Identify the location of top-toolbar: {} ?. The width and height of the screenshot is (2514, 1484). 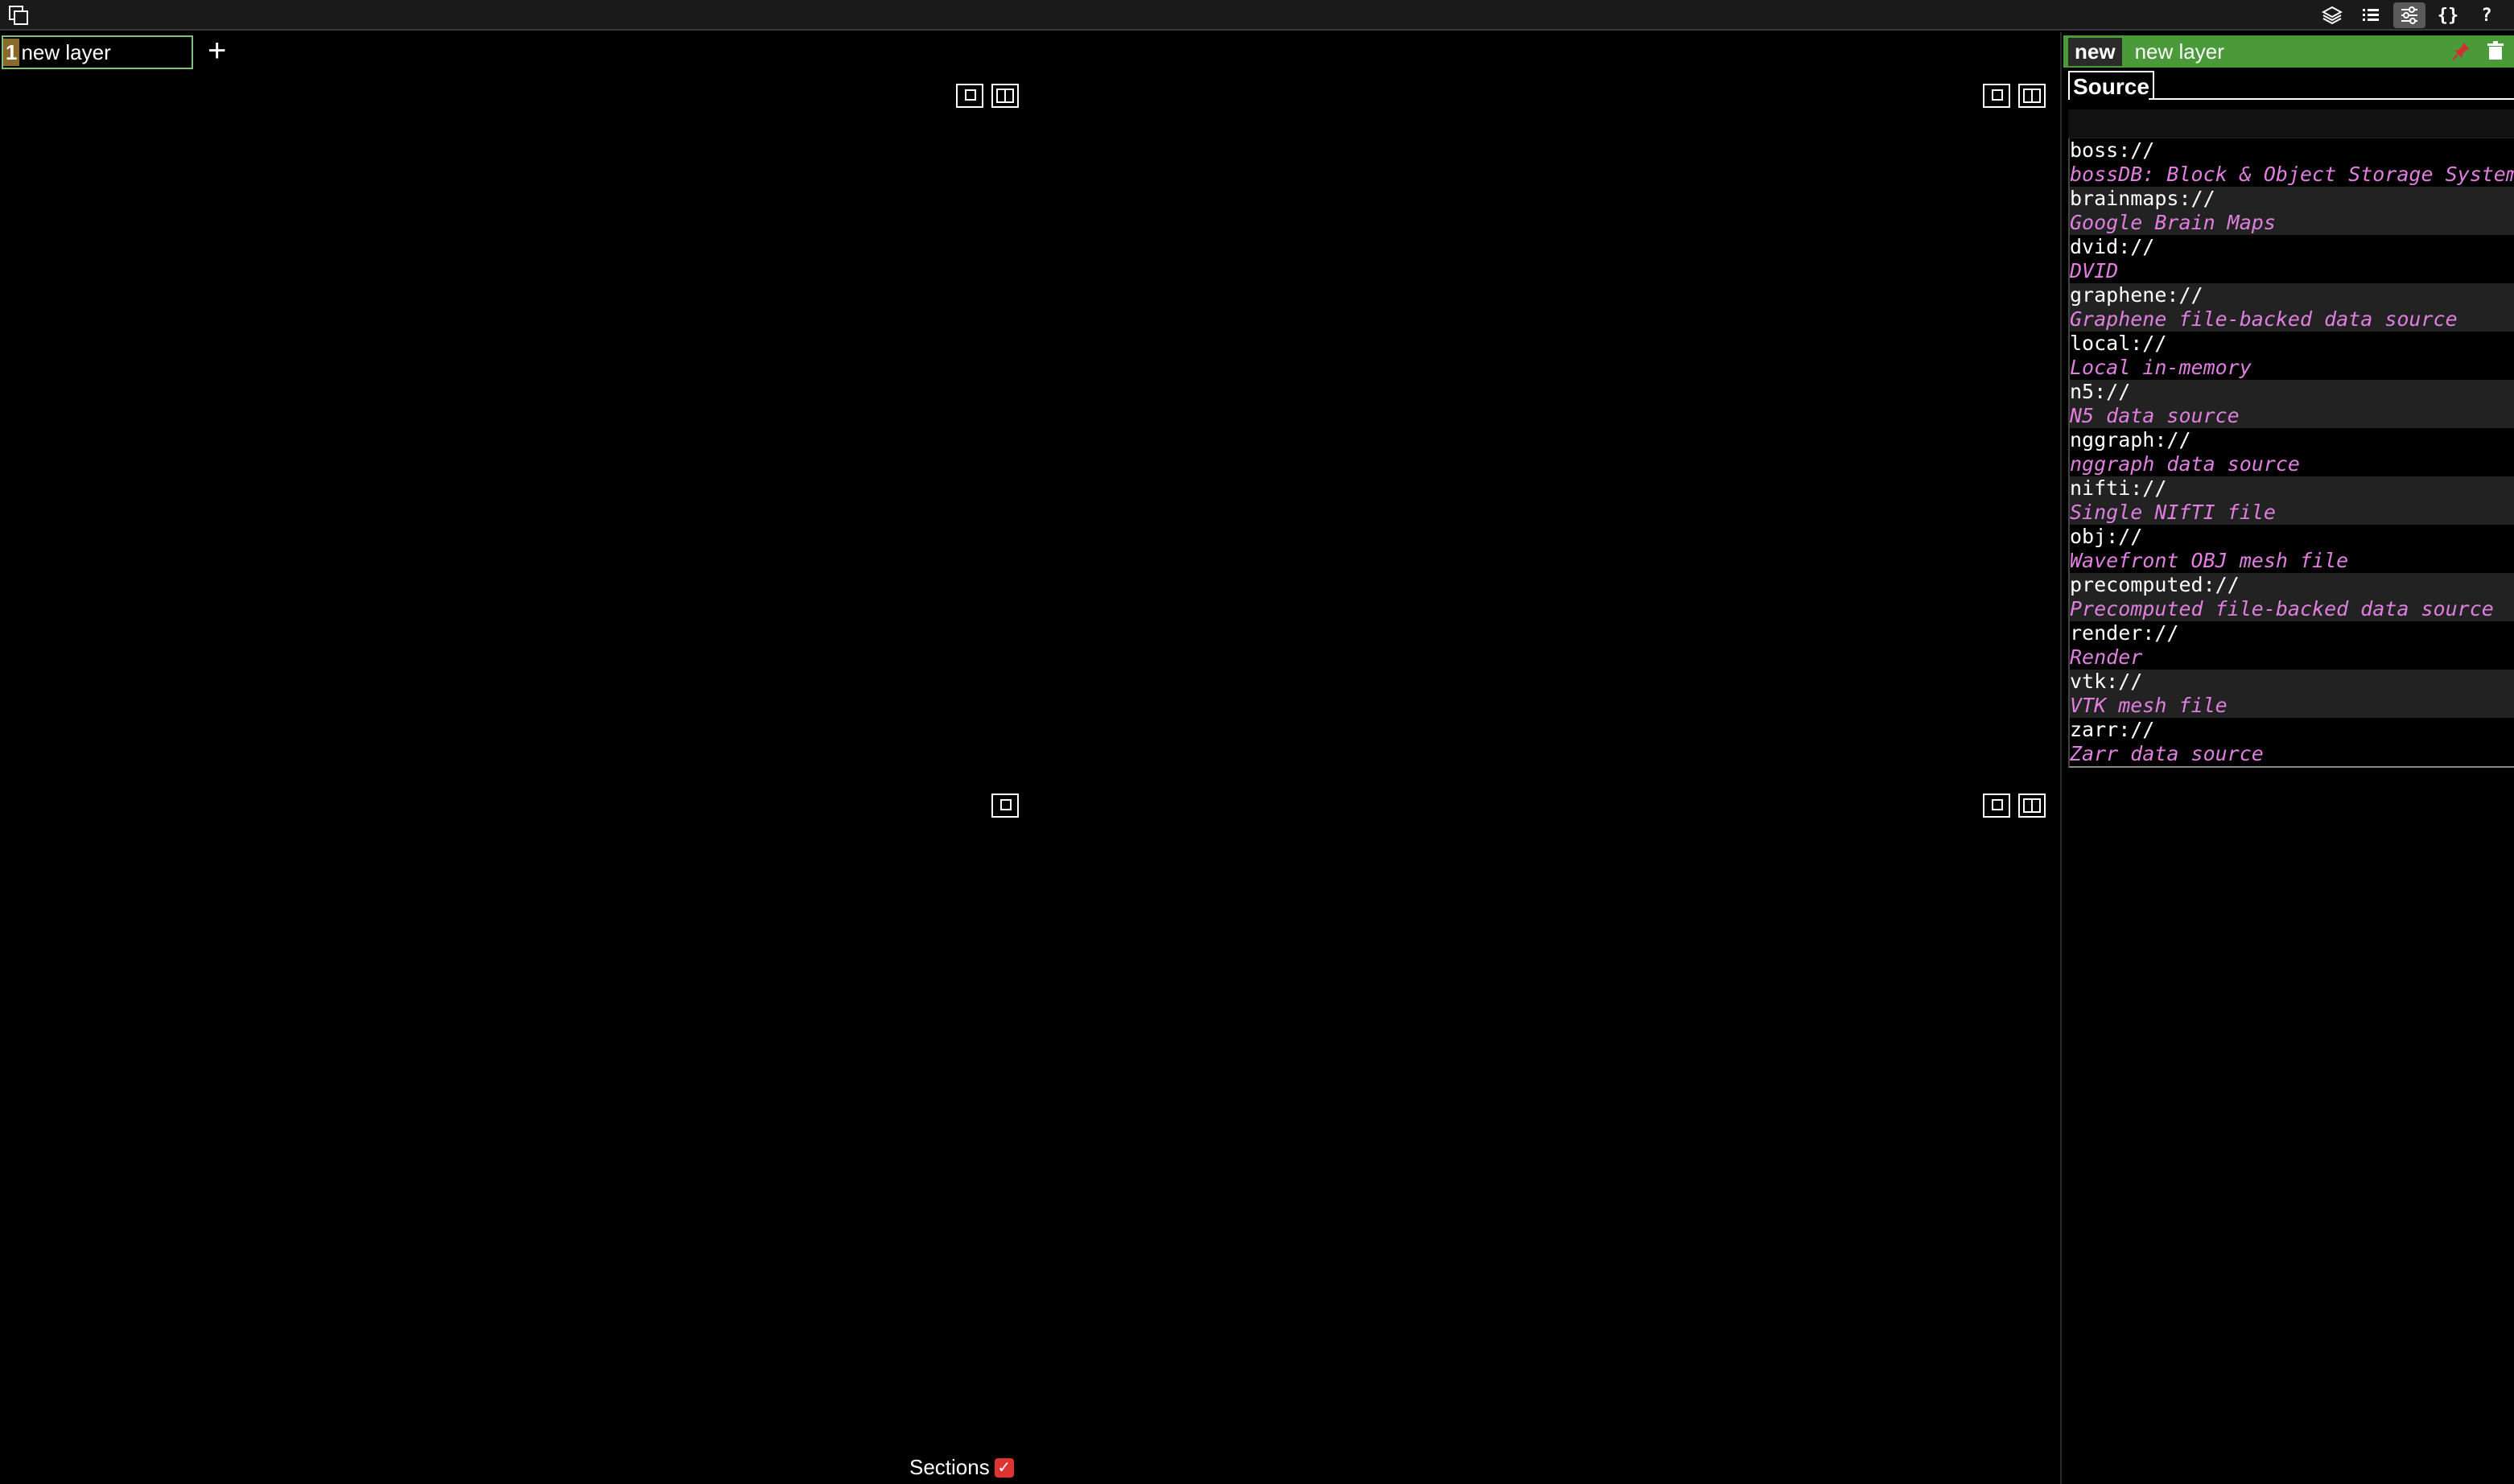
(1257, 15).